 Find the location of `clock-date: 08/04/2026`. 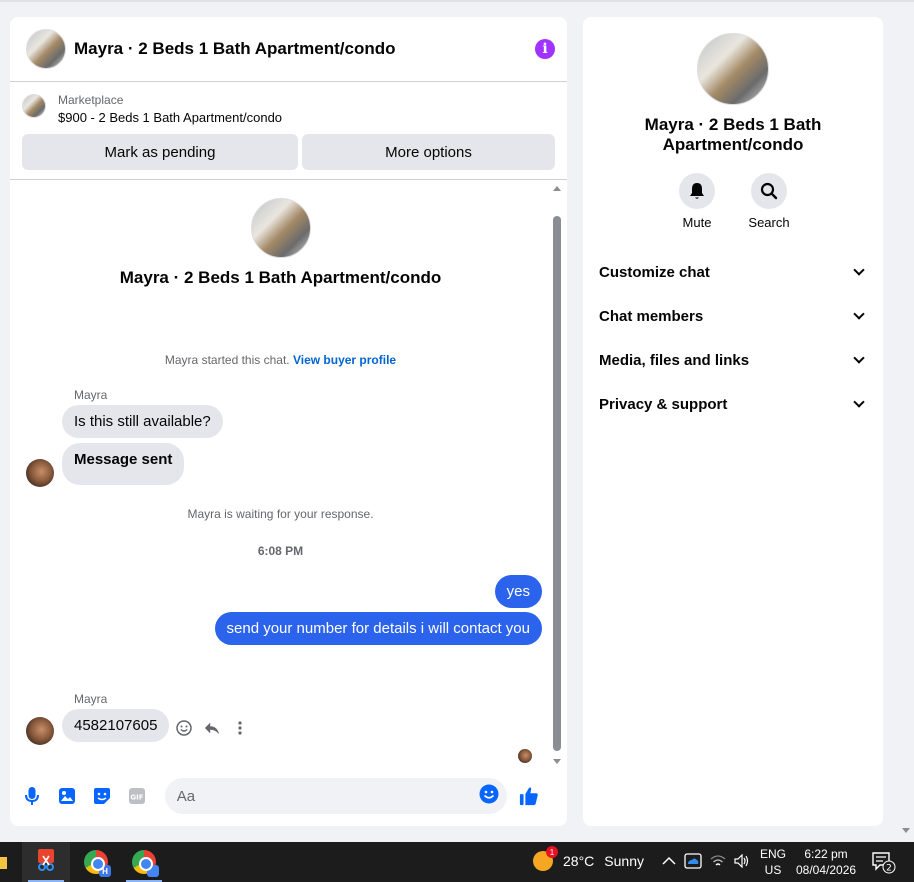

clock-date: 08/04/2026 is located at coordinates (826, 870).